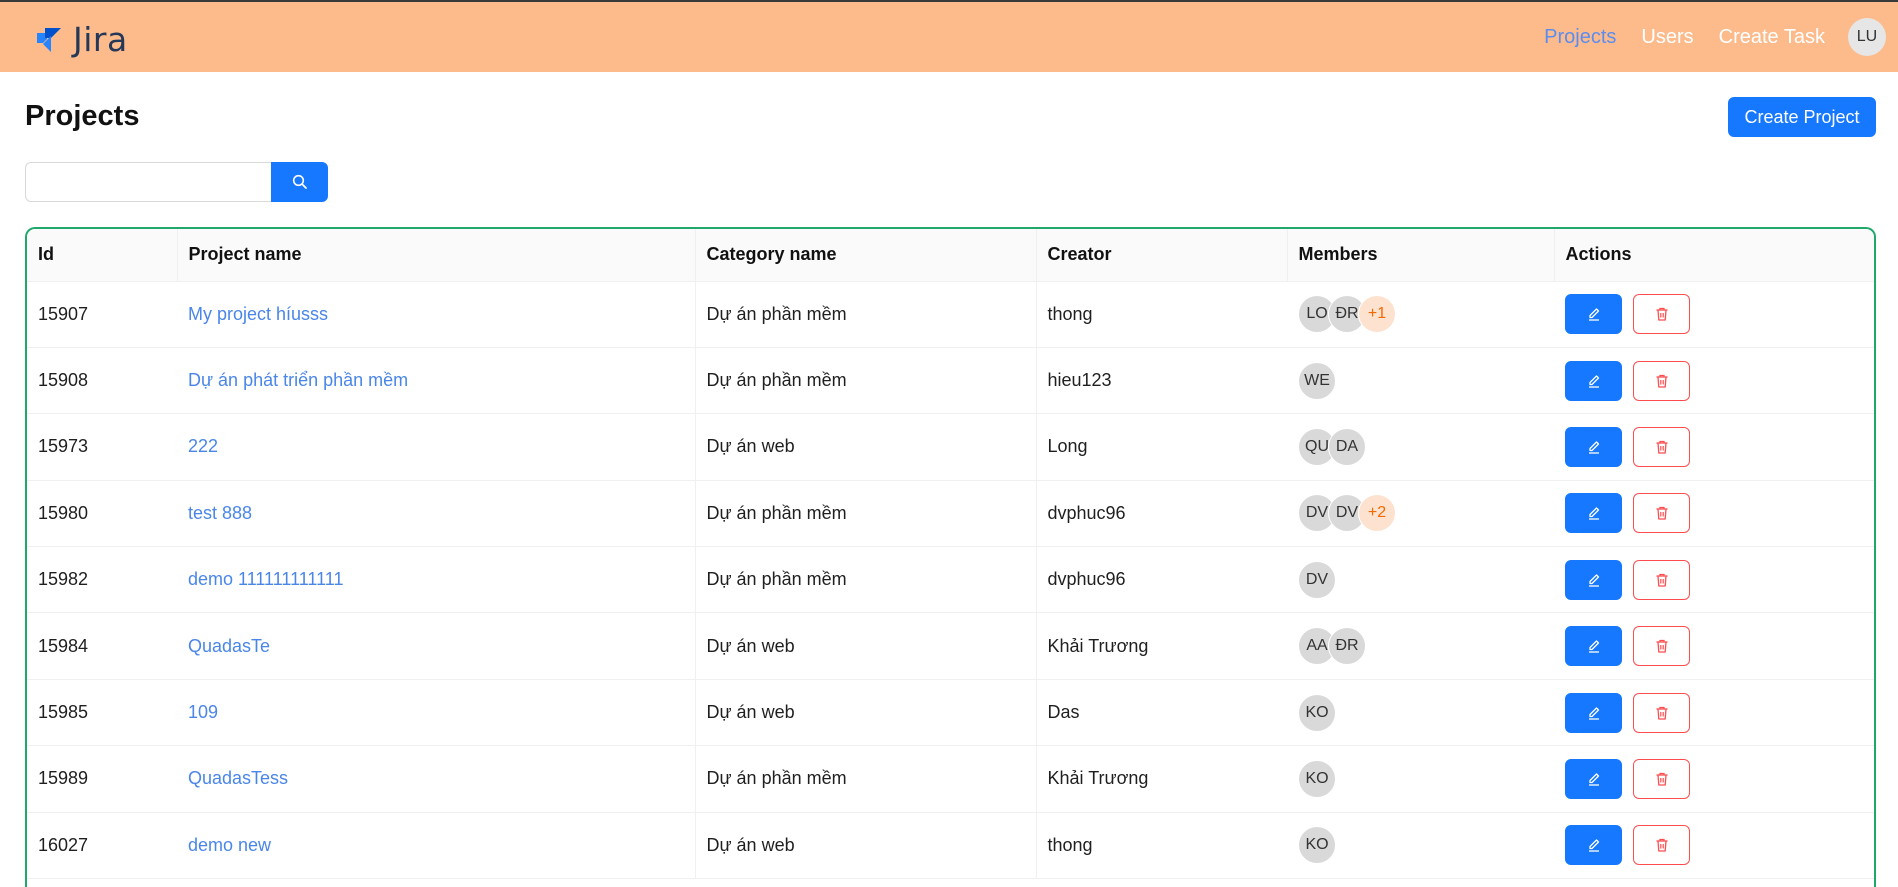 The height and width of the screenshot is (887, 1898). I want to click on project-name-link: QuadasTess, so click(238, 778).